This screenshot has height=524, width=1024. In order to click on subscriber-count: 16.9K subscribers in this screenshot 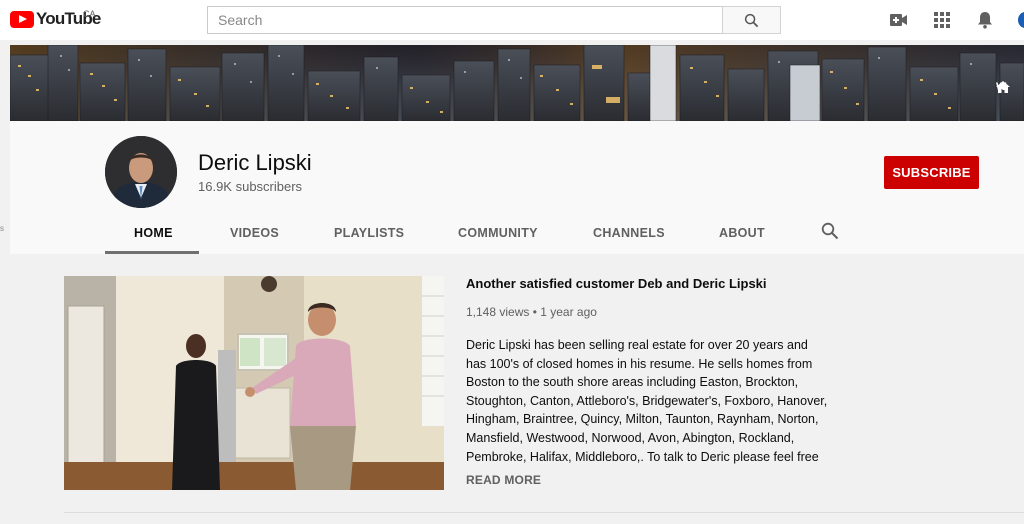, I will do `click(250, 186)`.